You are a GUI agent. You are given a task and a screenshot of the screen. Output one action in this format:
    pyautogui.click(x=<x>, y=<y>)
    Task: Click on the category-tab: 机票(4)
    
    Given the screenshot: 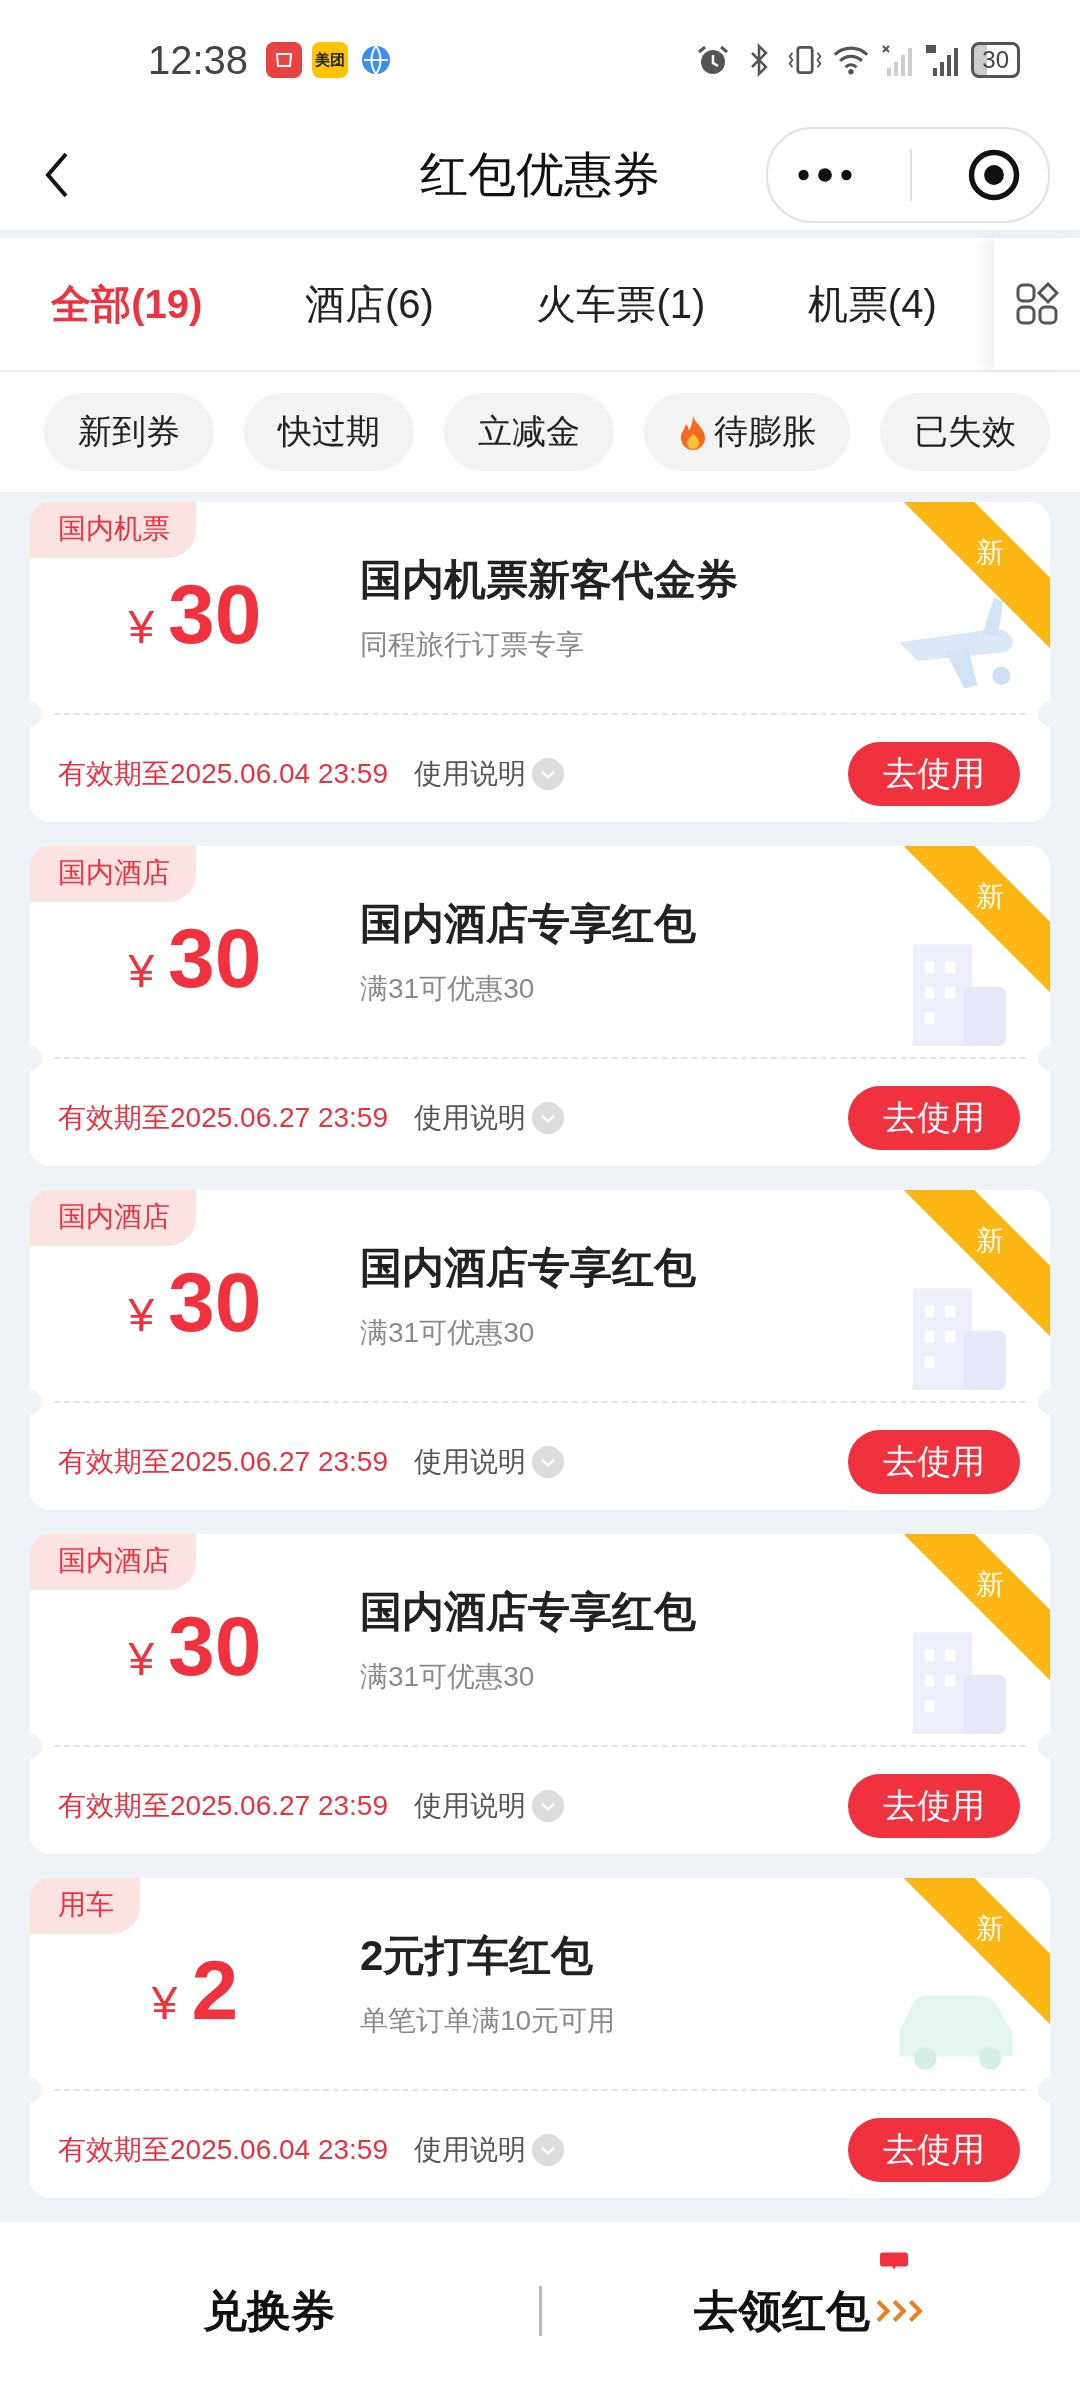 What is the action you would take?
    pyautogui.click(x=872, y=304)
    